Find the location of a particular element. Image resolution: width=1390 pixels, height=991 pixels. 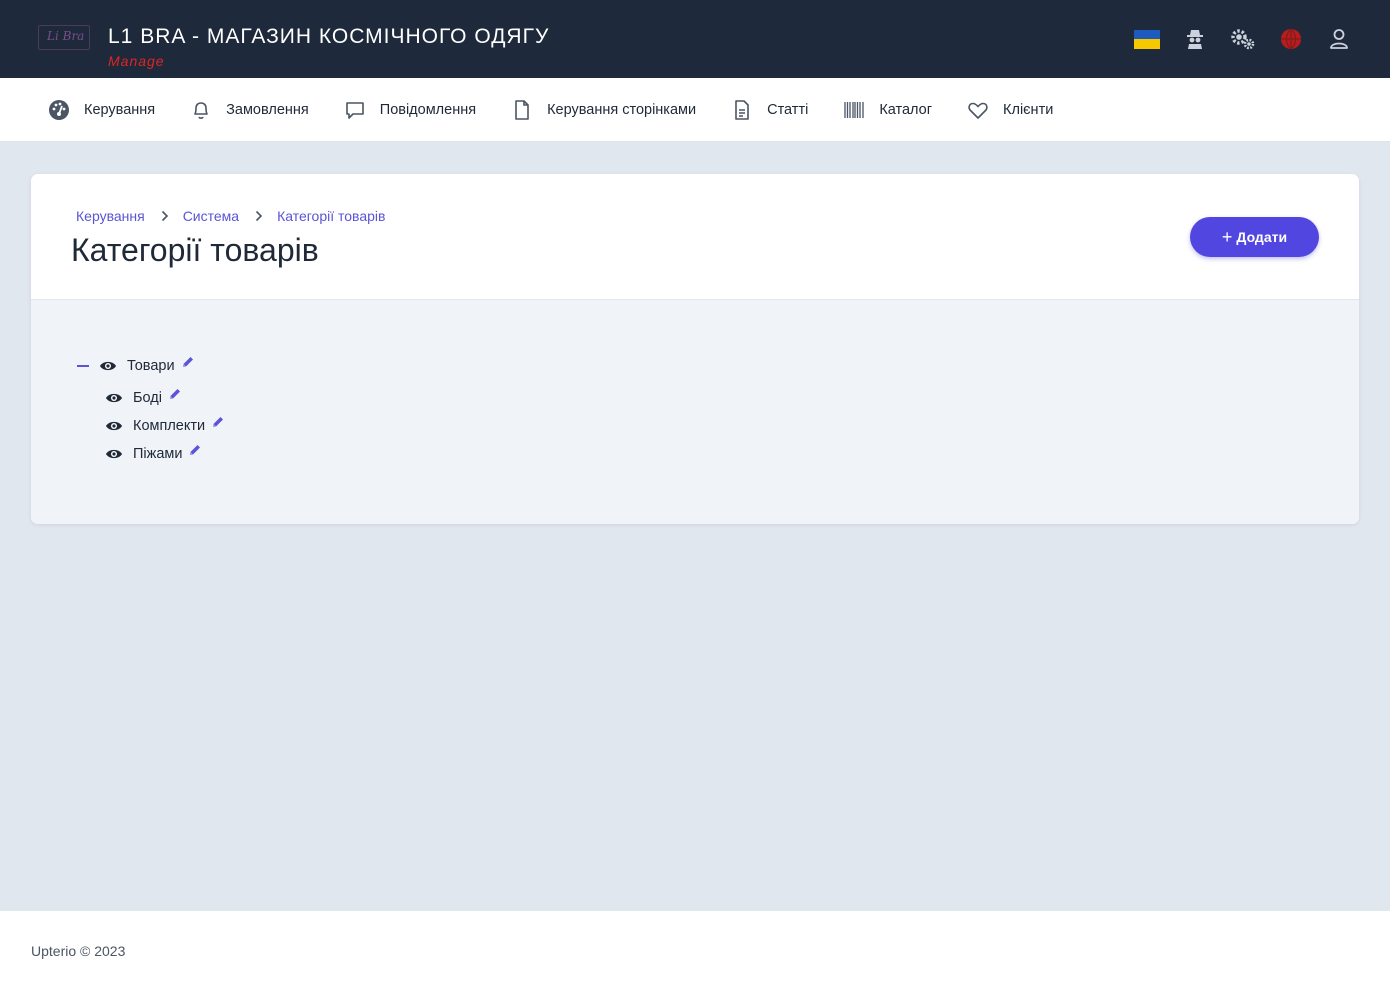

app-title: L1 BRA - МАГАЗИН КОСМІЧНОГО ОДЯГУ is located at coordinates (329, 36).